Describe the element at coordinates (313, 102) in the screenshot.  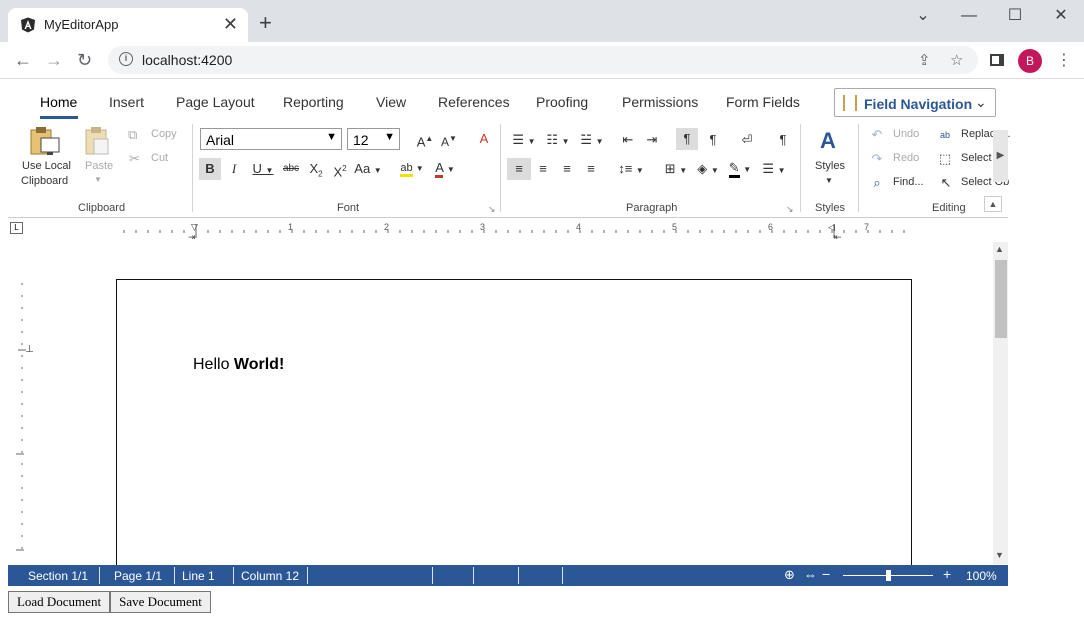
I see `tab-reporting: Reporting` at that location.